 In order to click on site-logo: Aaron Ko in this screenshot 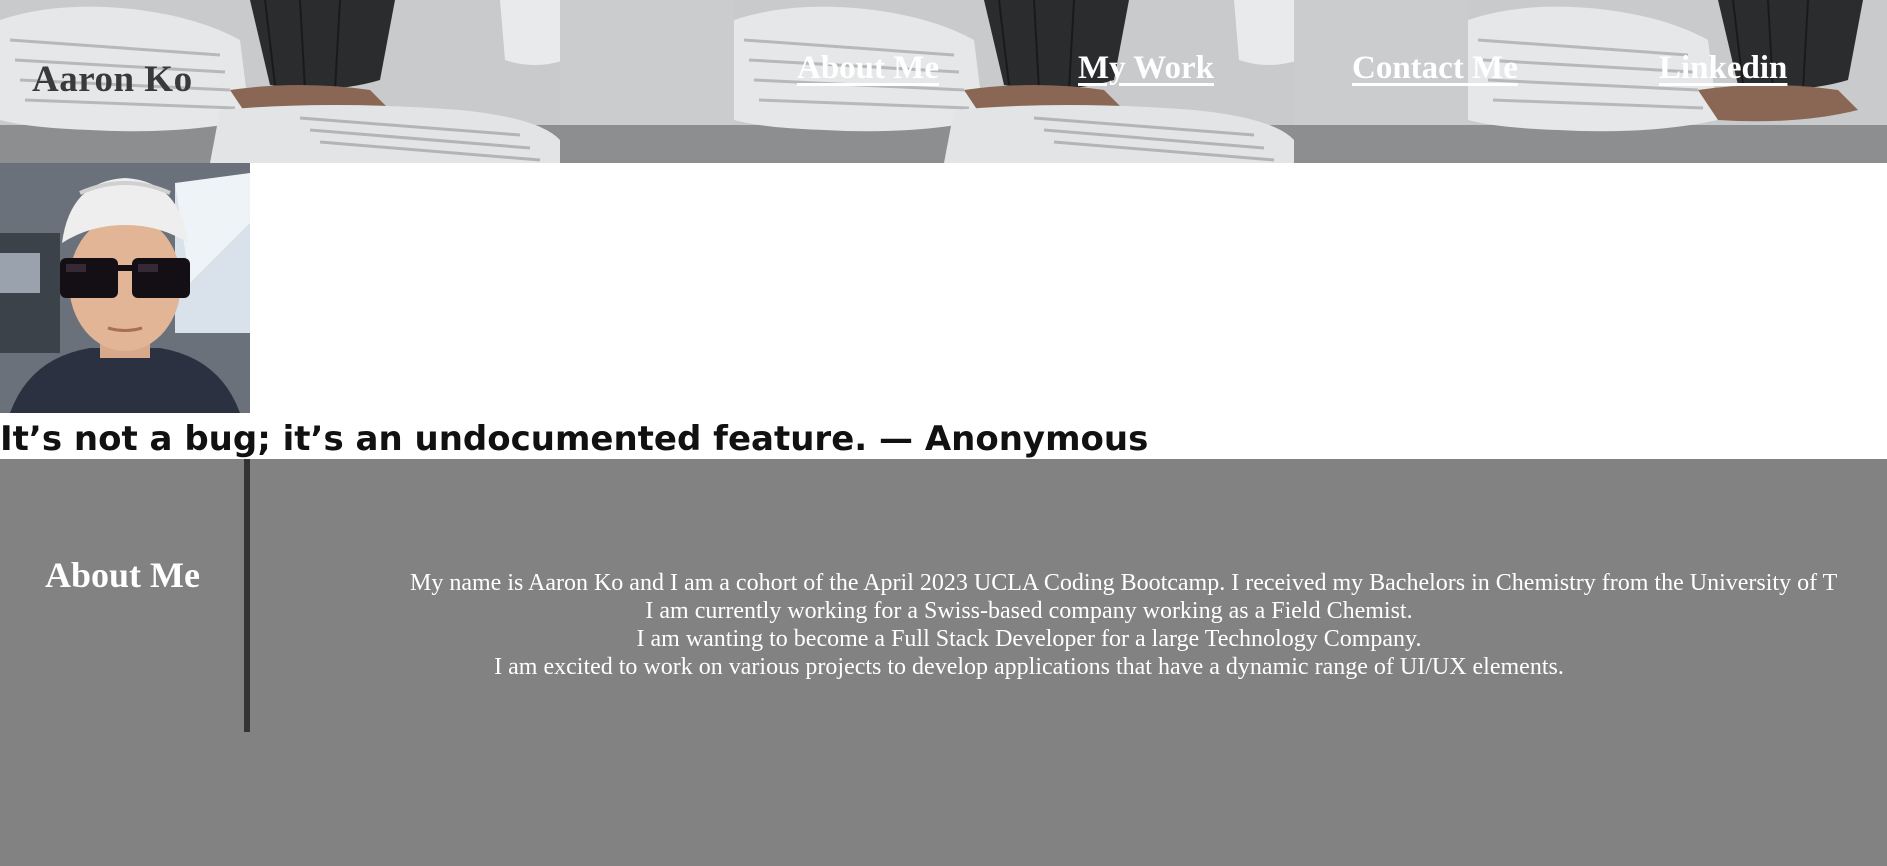, I will do `click(112, 79)`.